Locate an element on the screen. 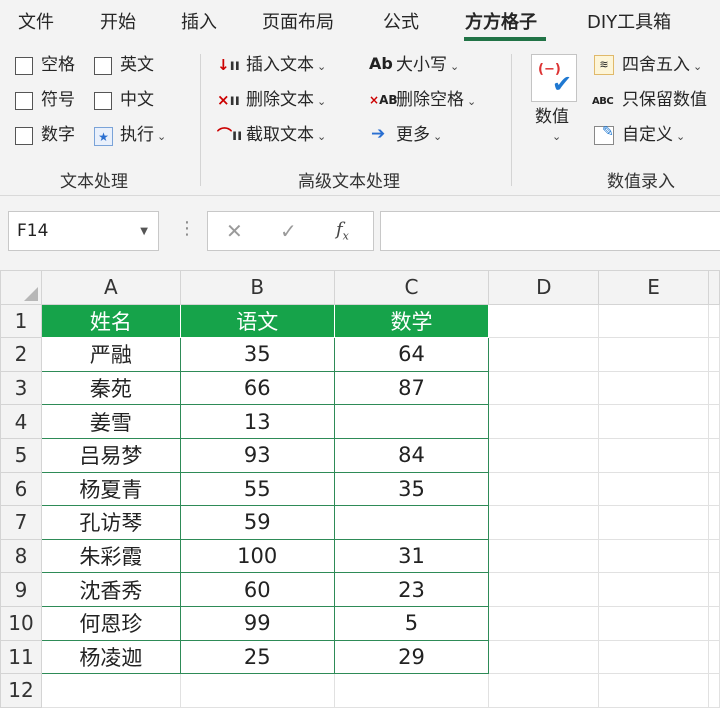  column-header-d: D is located at coordinates (544, 287).